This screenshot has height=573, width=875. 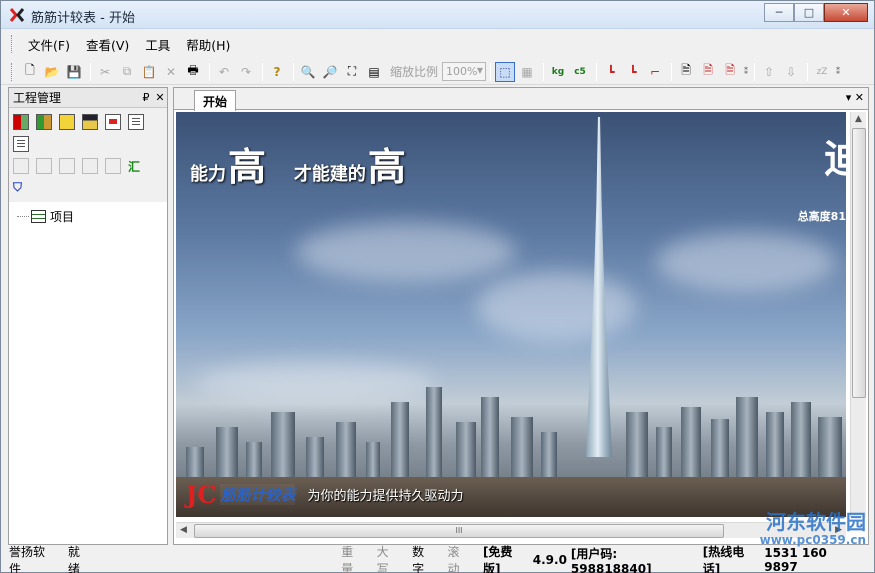 I want to click on undo-icon: ↶, so click(x=224, y=72).